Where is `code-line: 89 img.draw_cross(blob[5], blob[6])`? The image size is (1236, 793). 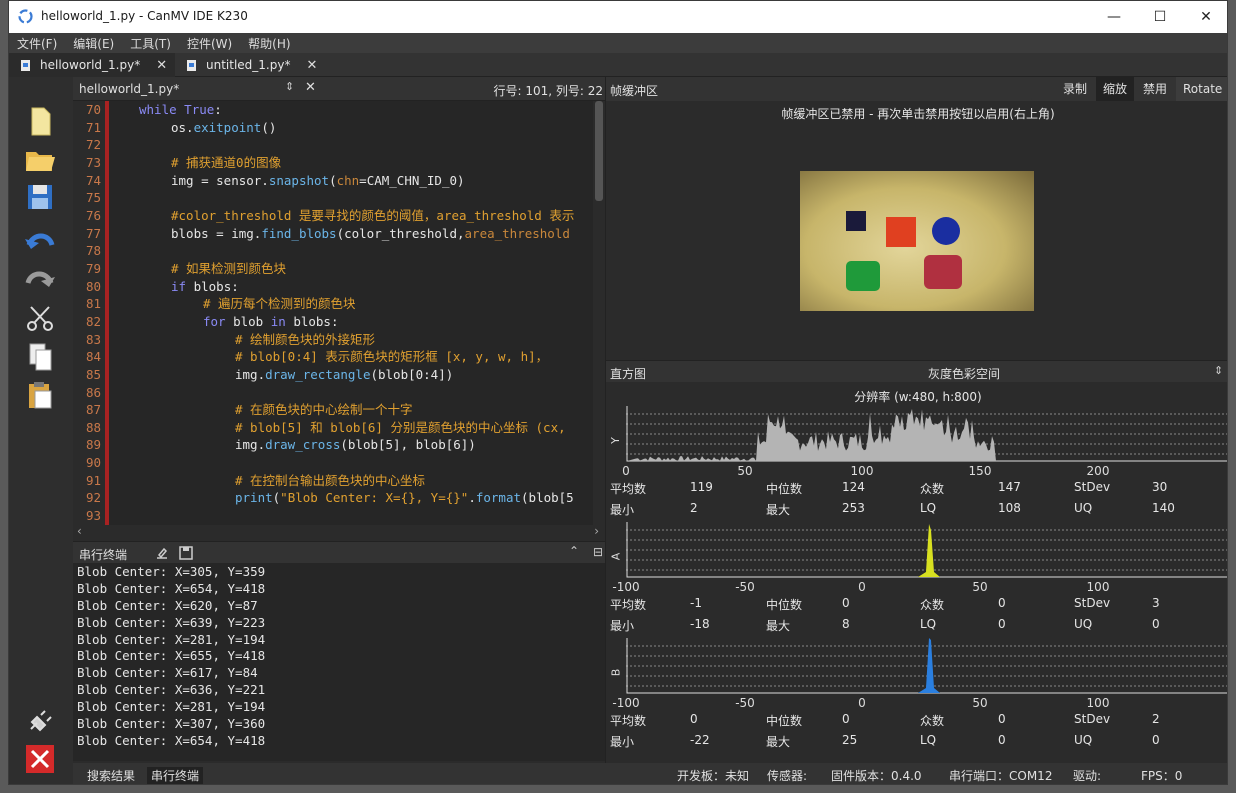
code-line: 89 img.draw_cross(blob[5], blob[6]) is located at coordinates (329, 445).